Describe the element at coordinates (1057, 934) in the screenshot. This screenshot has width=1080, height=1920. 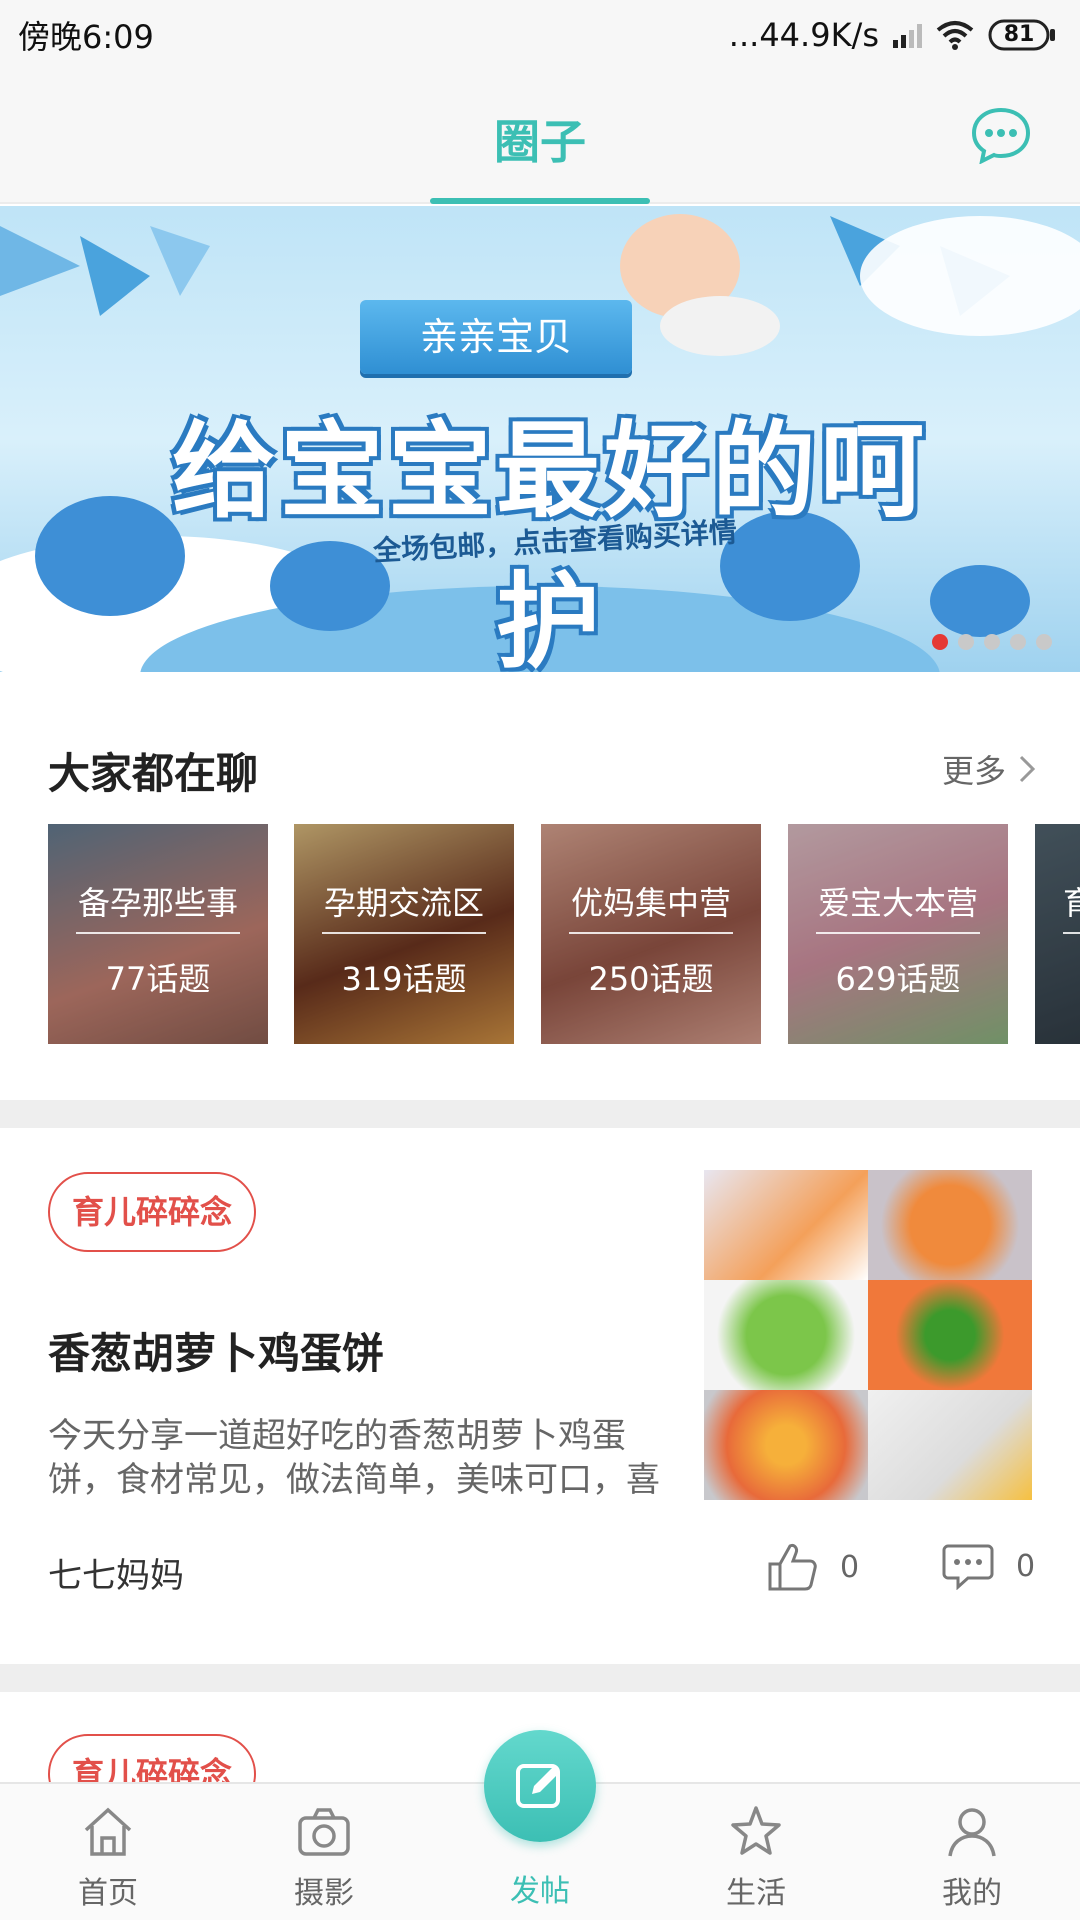
I see `topic-card: 育` at that location.